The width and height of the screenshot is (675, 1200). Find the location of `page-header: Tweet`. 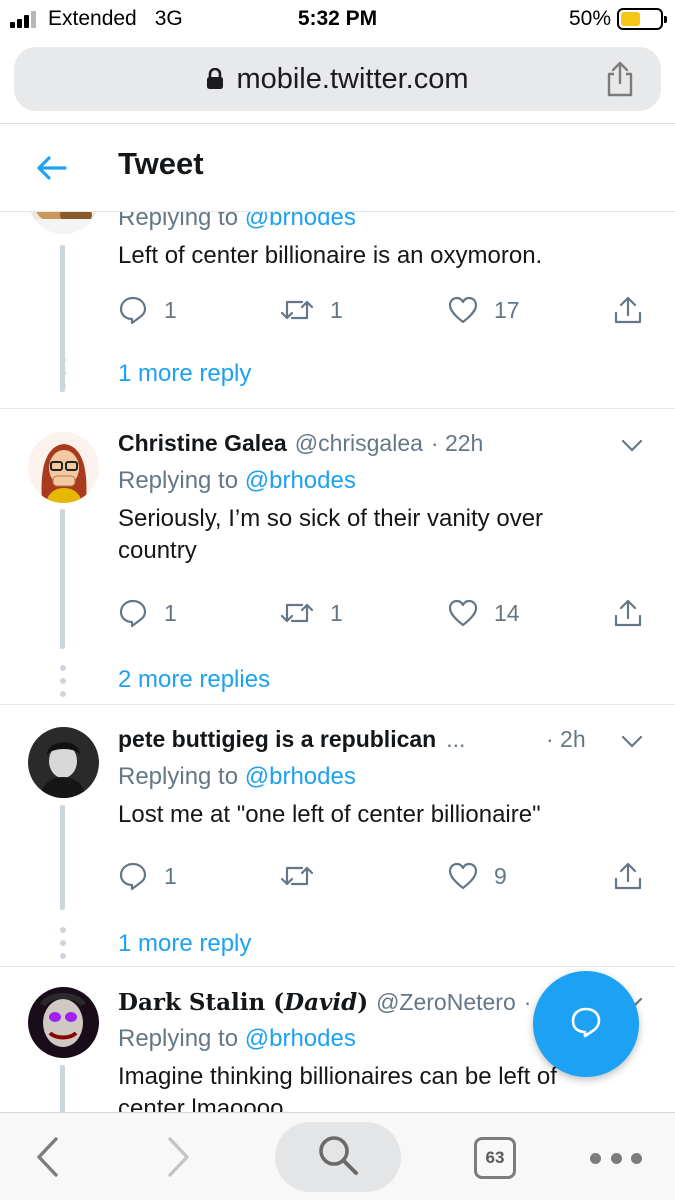

page-header: Tweet is located at coordinates (337, 168).